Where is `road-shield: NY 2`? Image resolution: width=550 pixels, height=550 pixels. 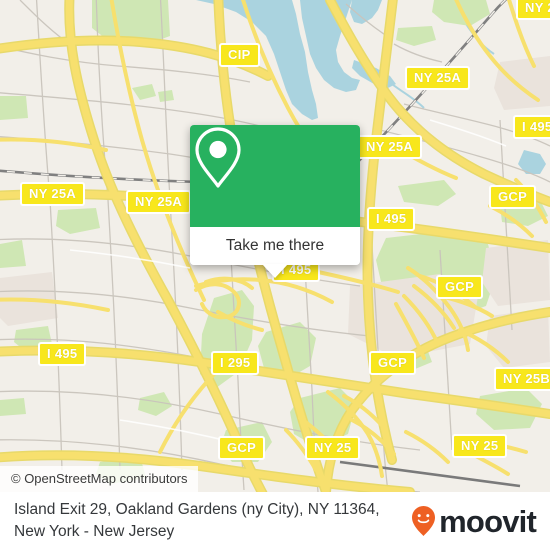
road-shield: NY 2 is located at coordinates (533, 10).